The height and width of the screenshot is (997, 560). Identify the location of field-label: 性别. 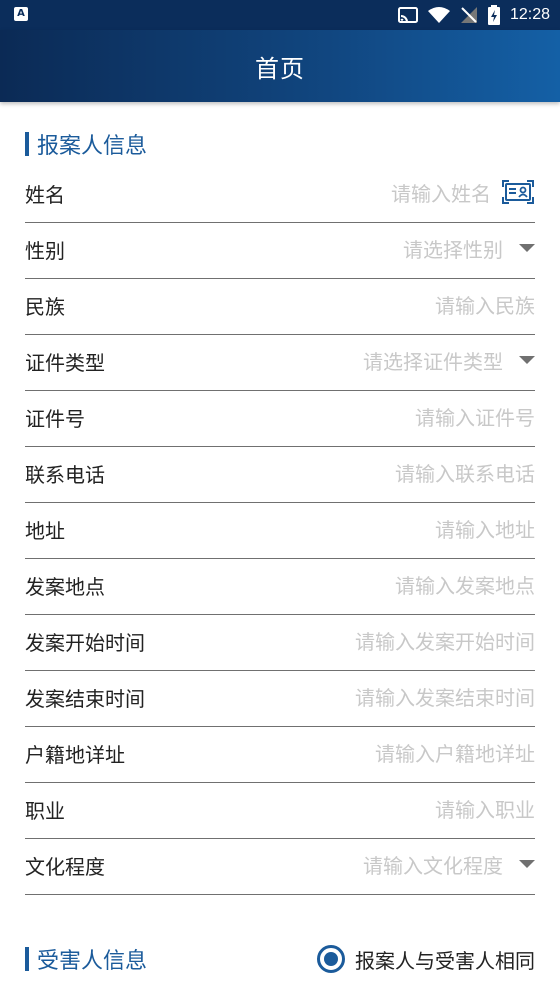
(45, 251).